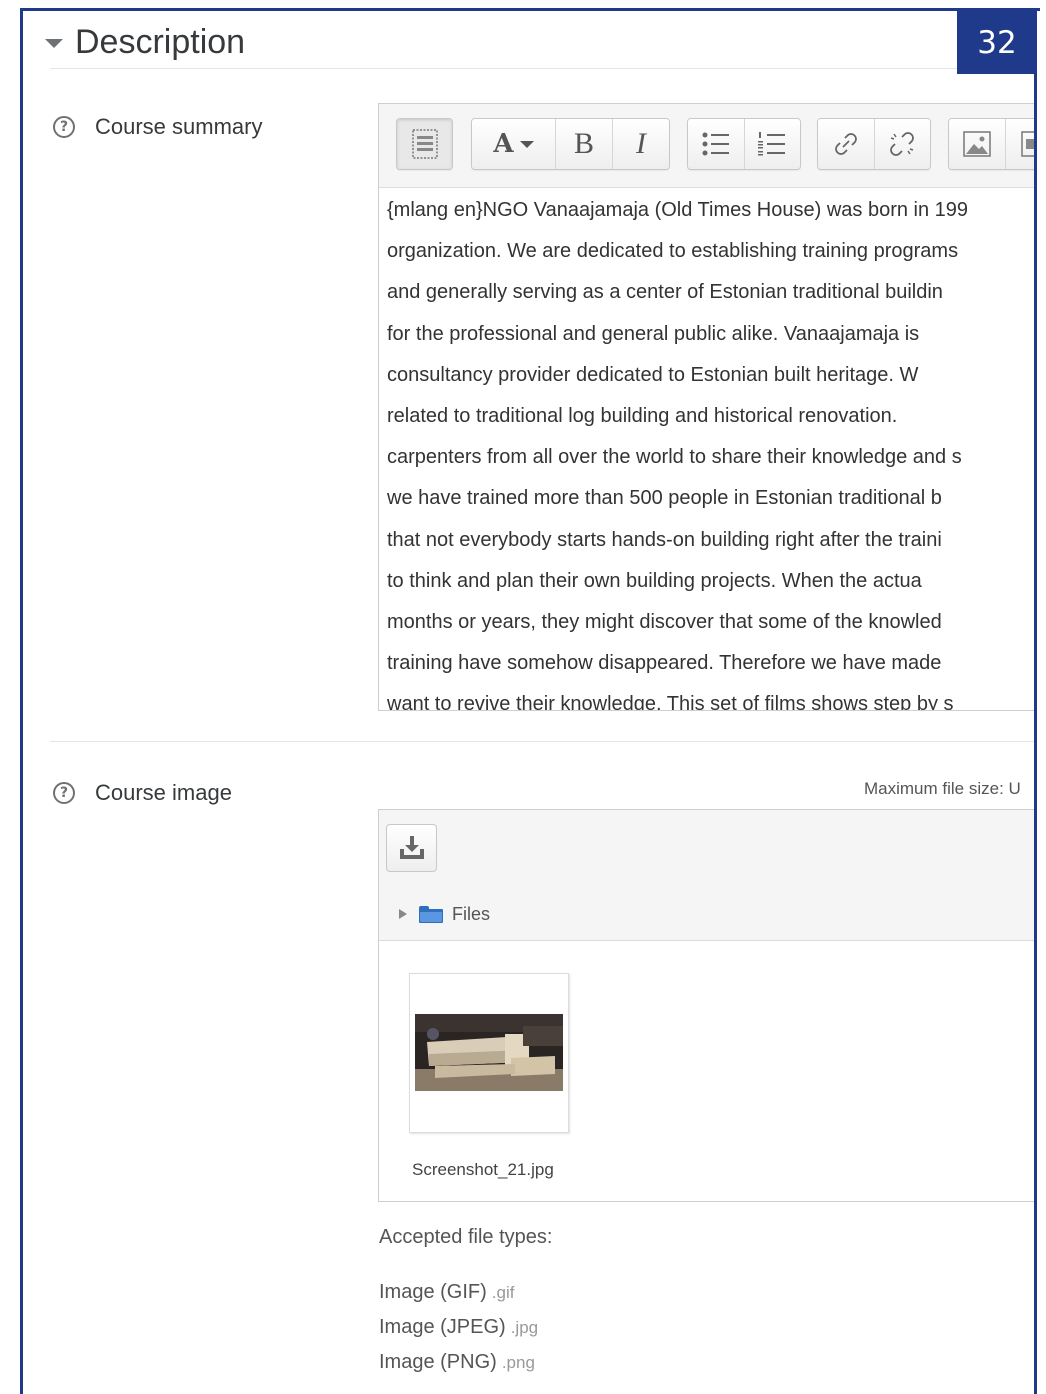 The height and width of the screenshot is (1394, 1046). I want to click on course-image-label: ? Course image, so click(142, 793).